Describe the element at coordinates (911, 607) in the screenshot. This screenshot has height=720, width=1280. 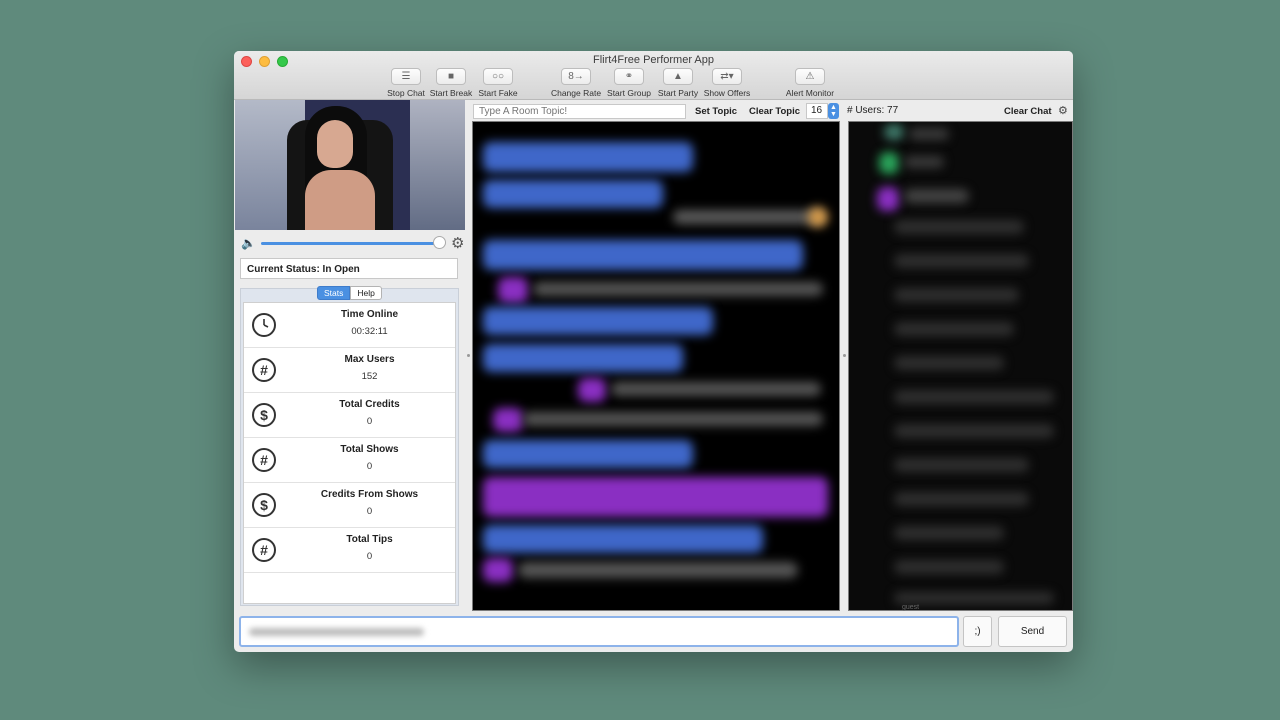
I see `guest-label: guest` at that location.